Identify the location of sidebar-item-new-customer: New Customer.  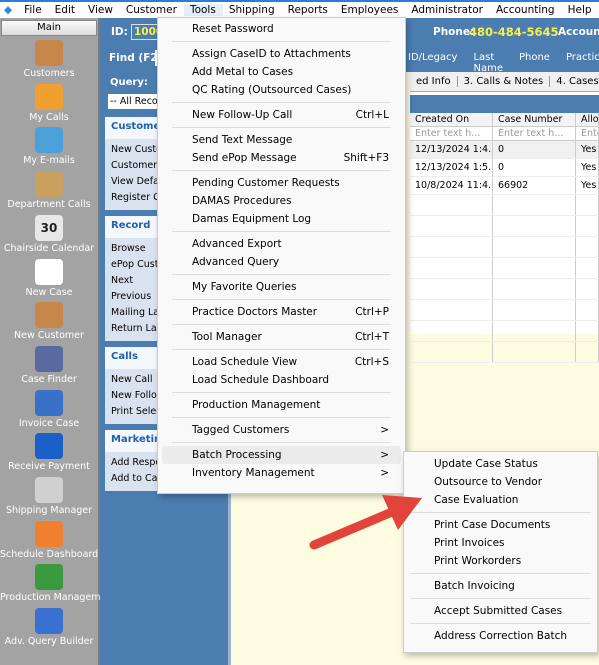
(49, 321).